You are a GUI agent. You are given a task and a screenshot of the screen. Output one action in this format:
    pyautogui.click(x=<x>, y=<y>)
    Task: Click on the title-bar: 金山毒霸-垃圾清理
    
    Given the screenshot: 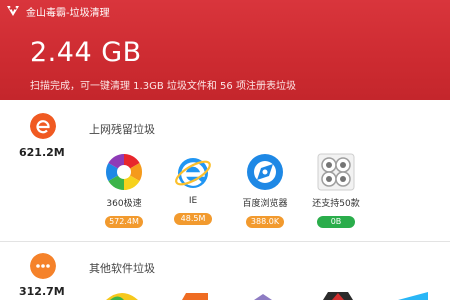 What is the action you would take?
    pyautogui.click(x=58, y=11)
    